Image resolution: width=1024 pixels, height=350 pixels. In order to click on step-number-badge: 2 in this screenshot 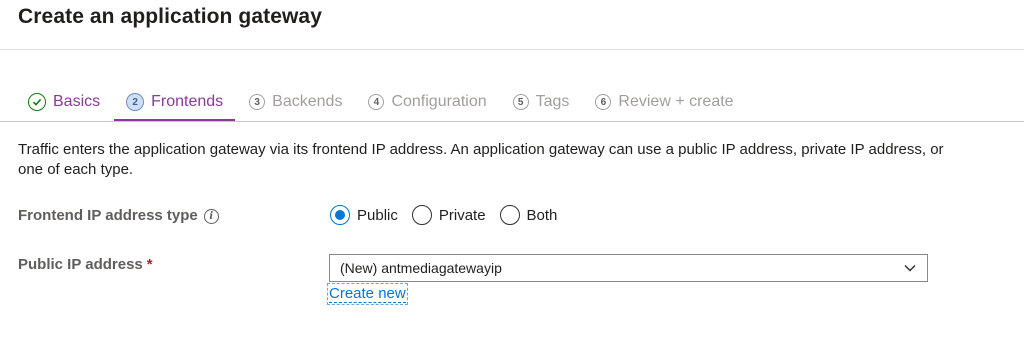, I will do `click(135, 102)`.